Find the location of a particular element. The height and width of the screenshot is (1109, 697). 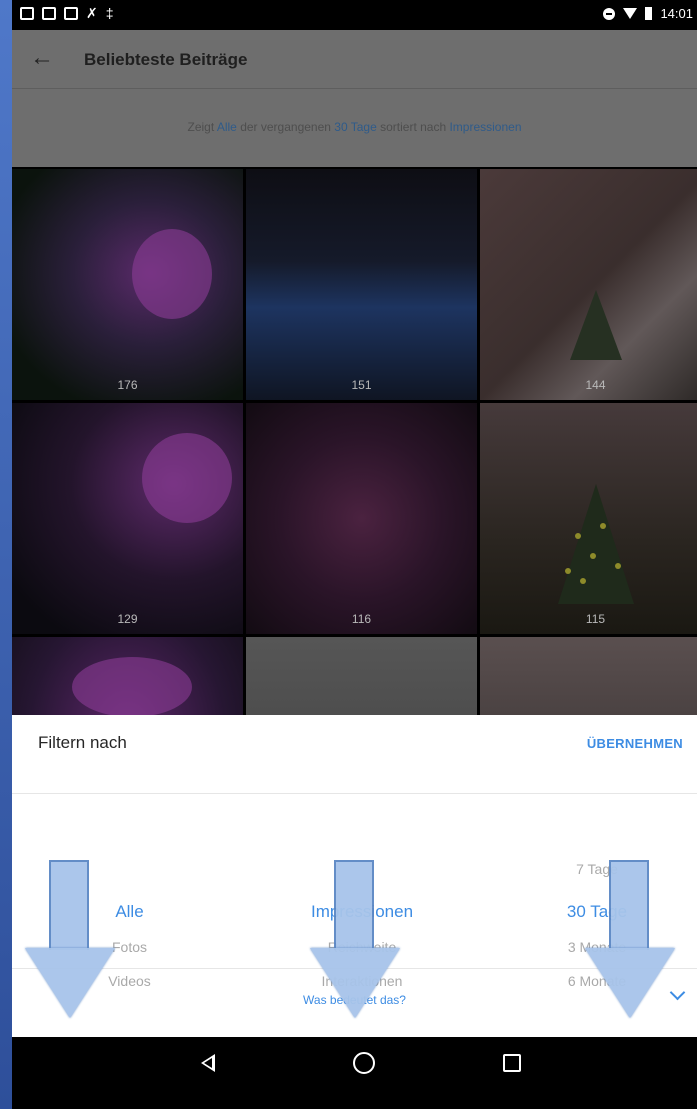

wifi-icon is located at coordinates (630, 13).